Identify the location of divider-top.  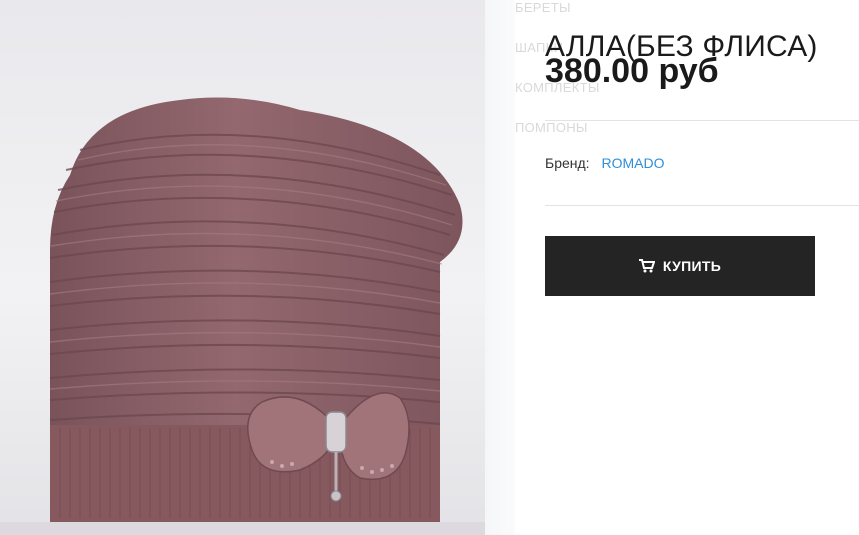
(702, 120).